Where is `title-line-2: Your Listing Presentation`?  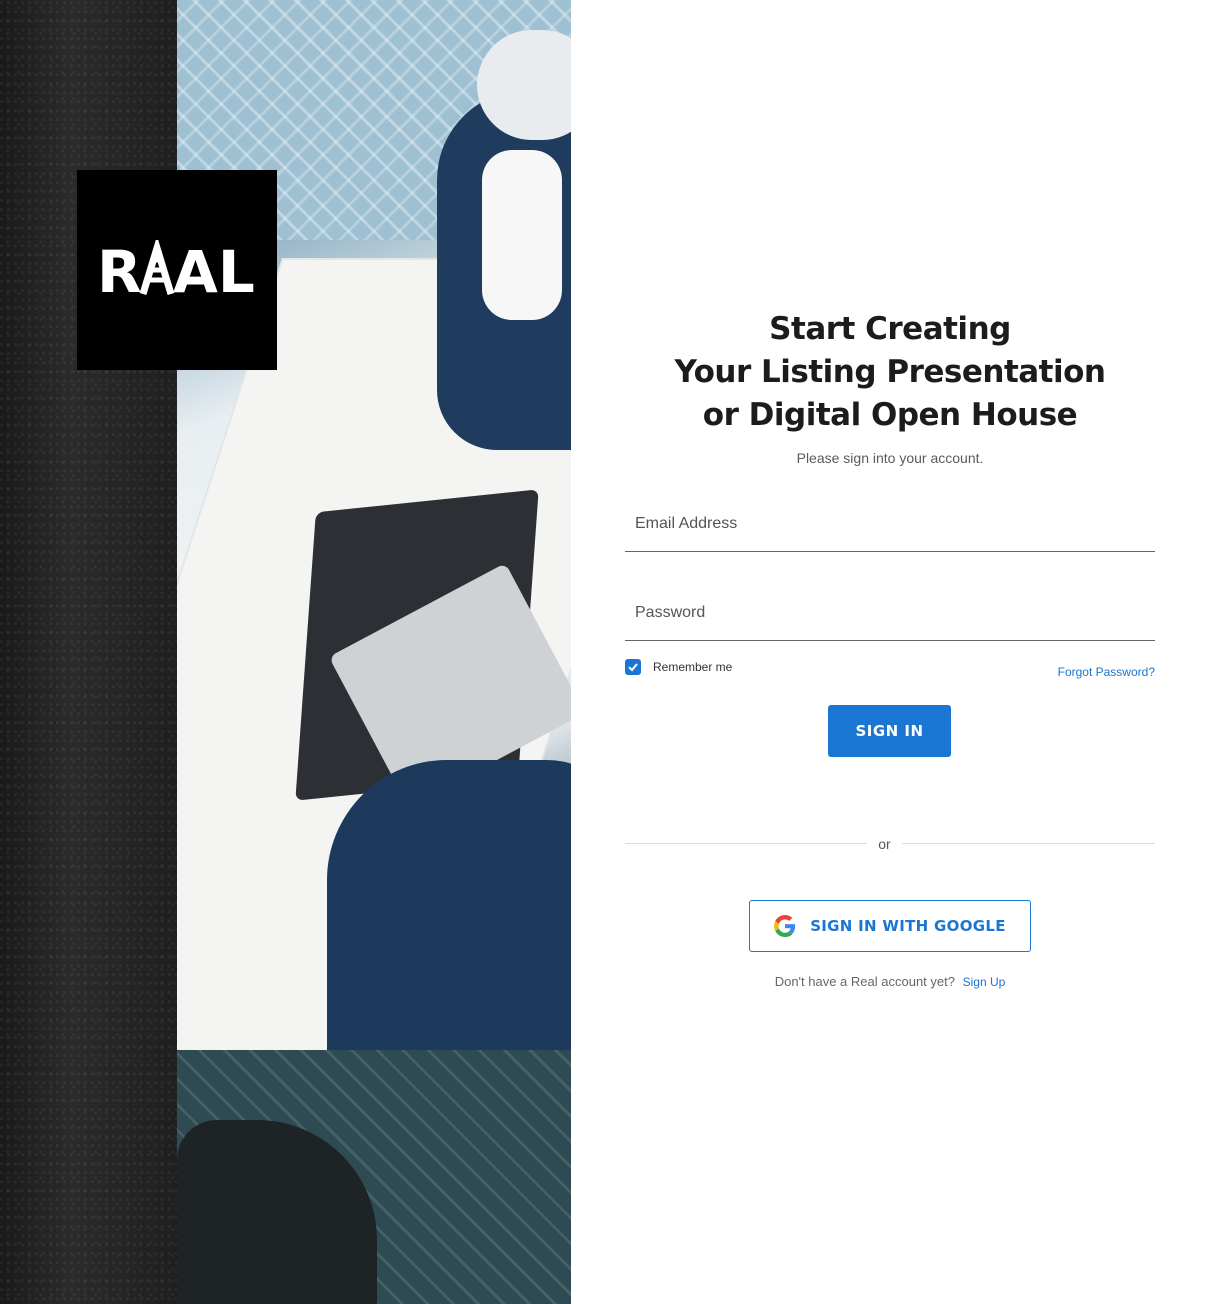 title-line-2: Your Listing Presentation is located at coordinates (890, 372).